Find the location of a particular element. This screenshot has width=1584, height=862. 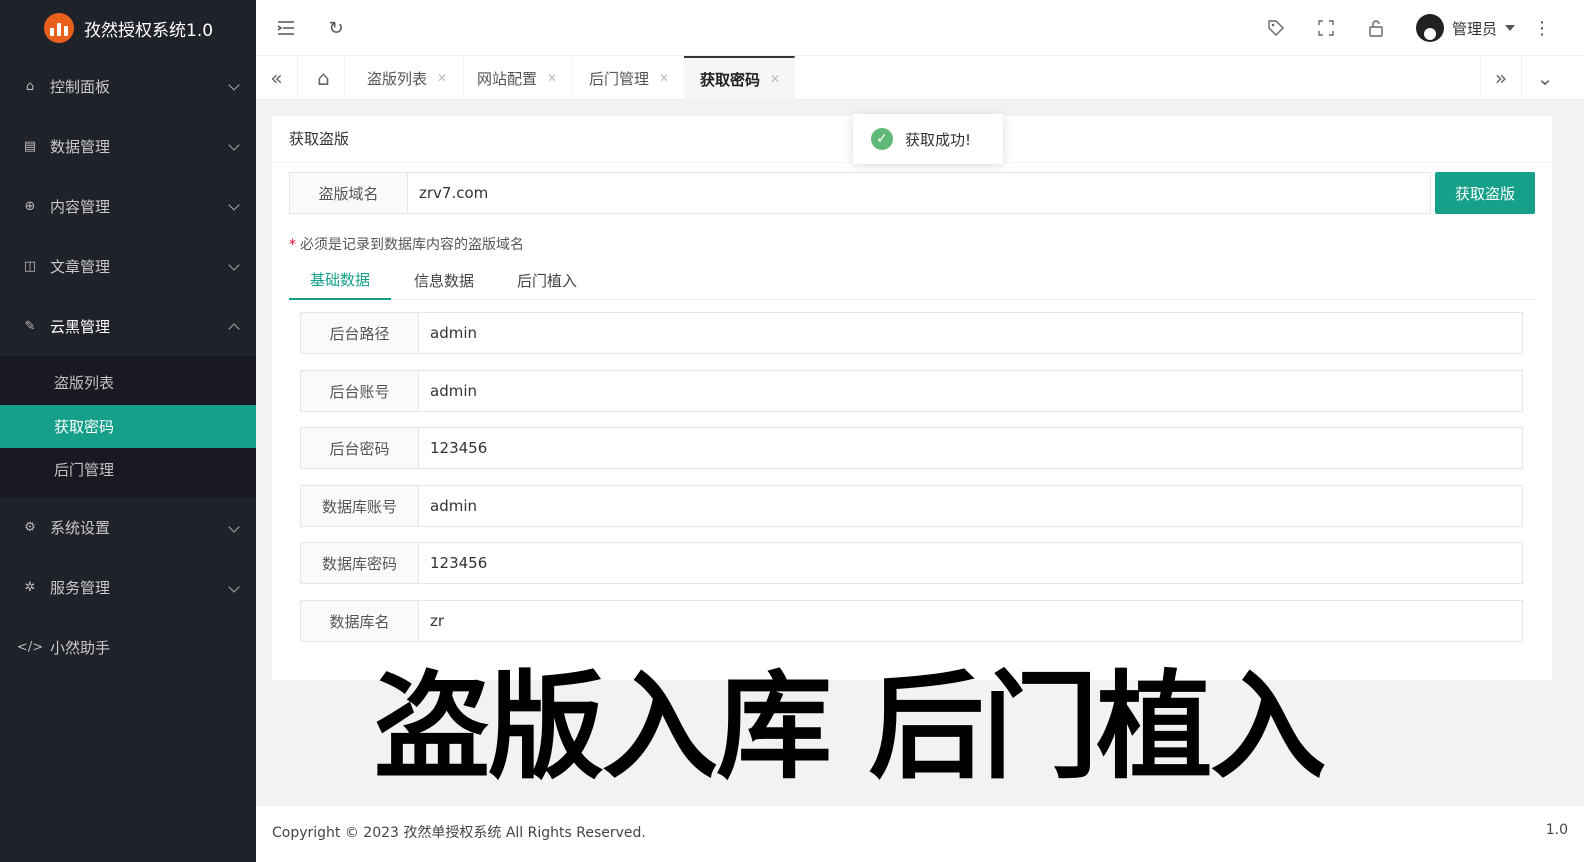

sidebar-item-settings: ⚙ 系统设置 is located at coordinates (128, 528).